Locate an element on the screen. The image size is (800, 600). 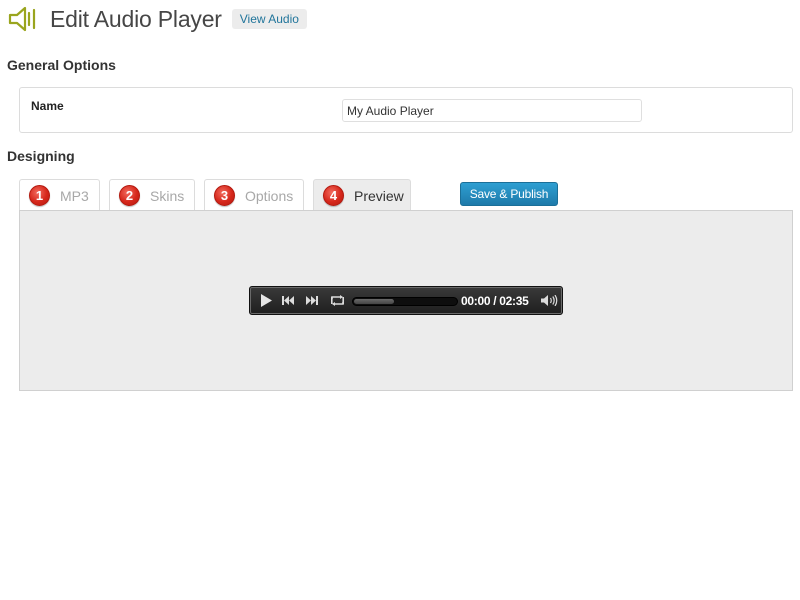
step-badge: 2 is located at coordinates (129, 195).